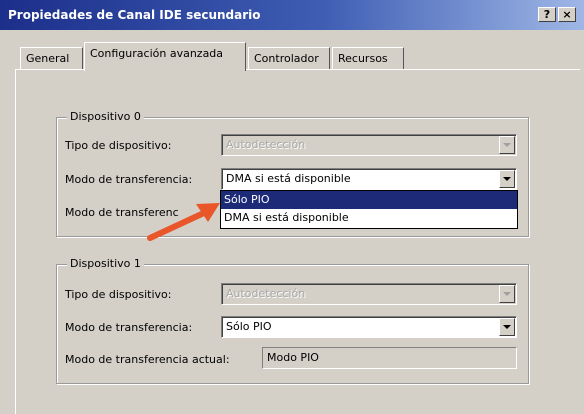 The height and width of the screenshot is (414, 584). What do you see at coordinates (293, 357) in the screenshot?
I see `device1-current-mode-value: Modo PIO` at bounding box center [293, 357].